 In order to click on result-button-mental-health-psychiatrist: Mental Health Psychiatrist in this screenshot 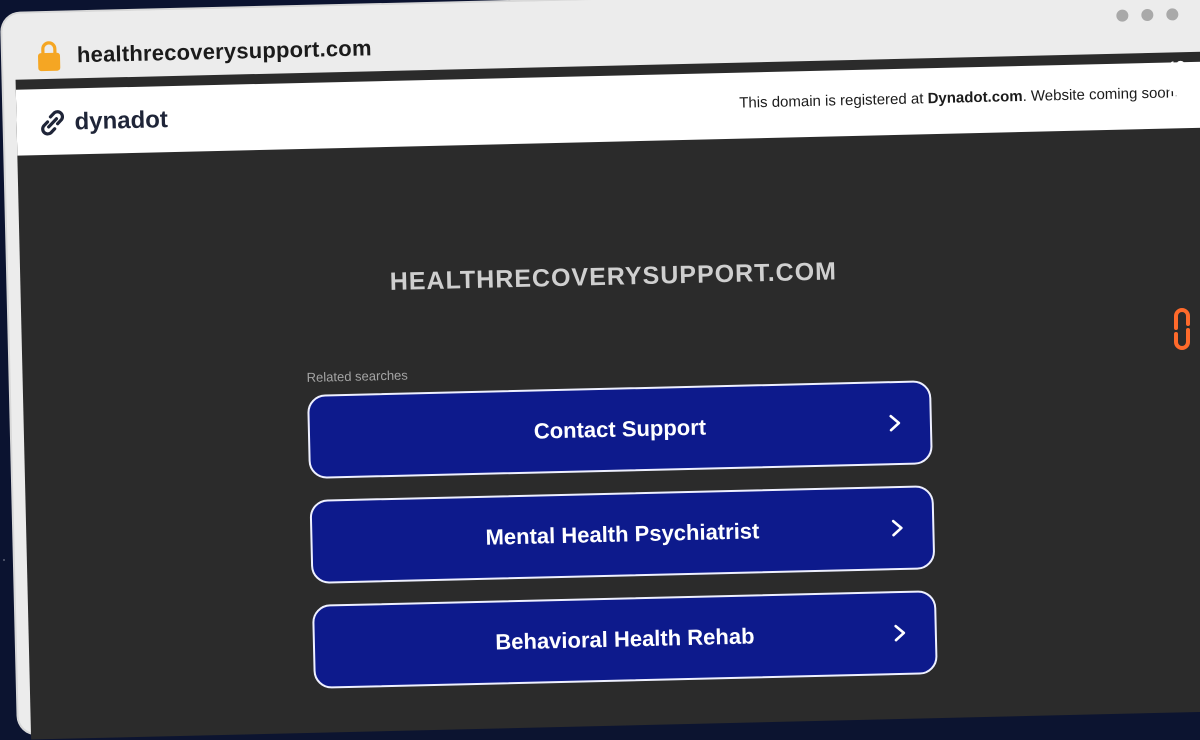, I will do `click(622, 534)`.